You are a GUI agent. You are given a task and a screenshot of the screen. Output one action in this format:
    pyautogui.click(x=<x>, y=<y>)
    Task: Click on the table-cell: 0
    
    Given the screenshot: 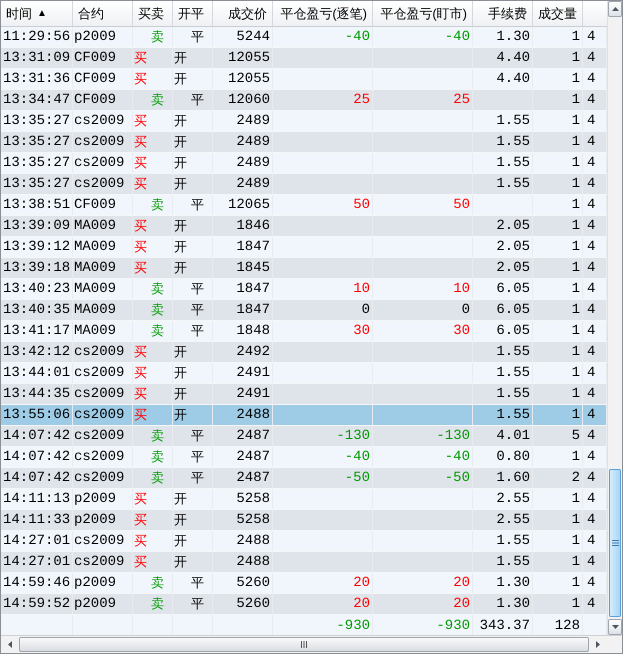 What is the action you would take?
    pyautogui.click(x=466, y=310)
    